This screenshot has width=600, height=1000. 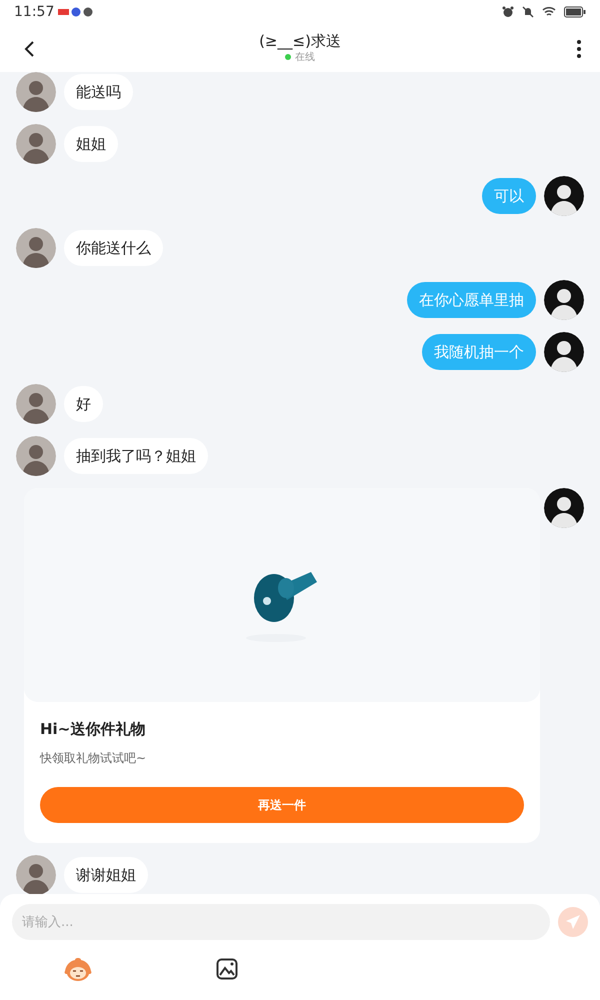 What do you see at coordinates (94, 758) in the screenshot?
I see `gift-subtitle: 快领取礼物试试吧~` at bounding box center [94, 758].